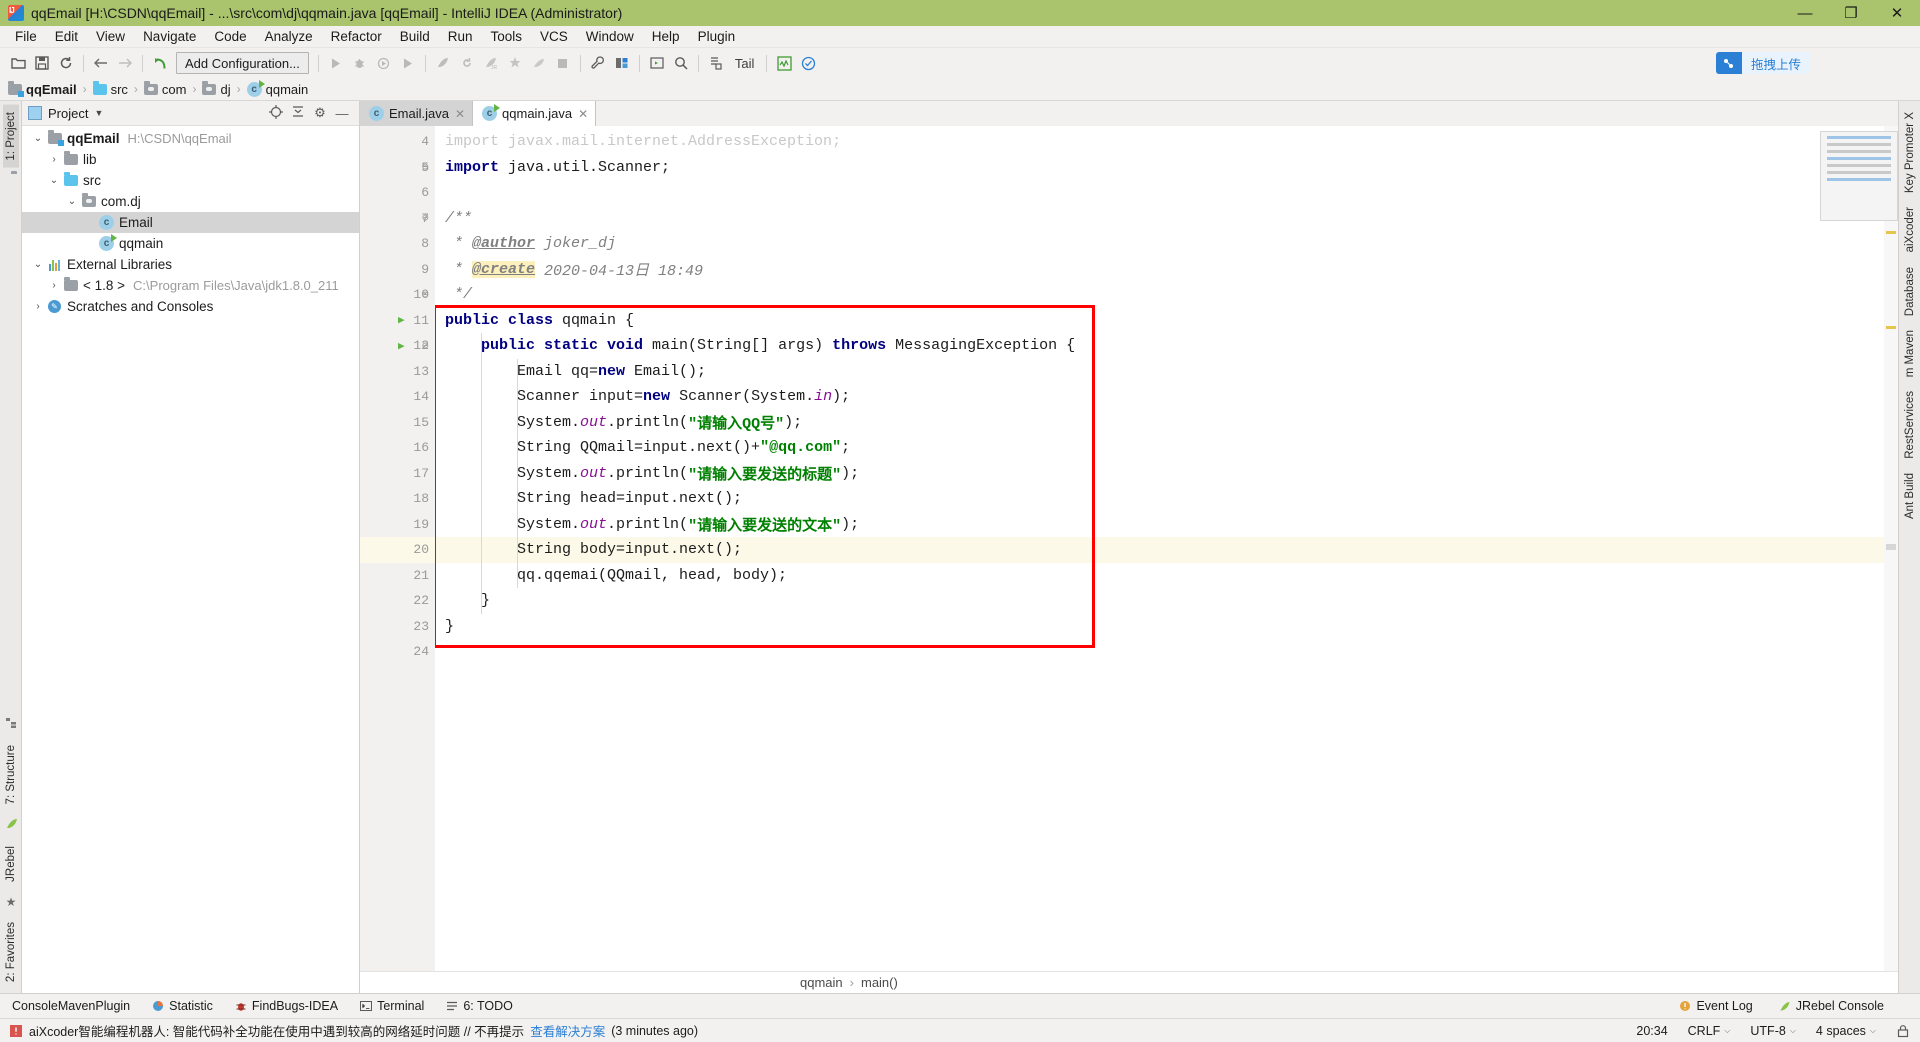 The width and height of the screenshot is (1920, 1042). Describe the element at coordinates (10, 136) in the screenshot. I see `sidebar-item-project: 1: Project` at that location.